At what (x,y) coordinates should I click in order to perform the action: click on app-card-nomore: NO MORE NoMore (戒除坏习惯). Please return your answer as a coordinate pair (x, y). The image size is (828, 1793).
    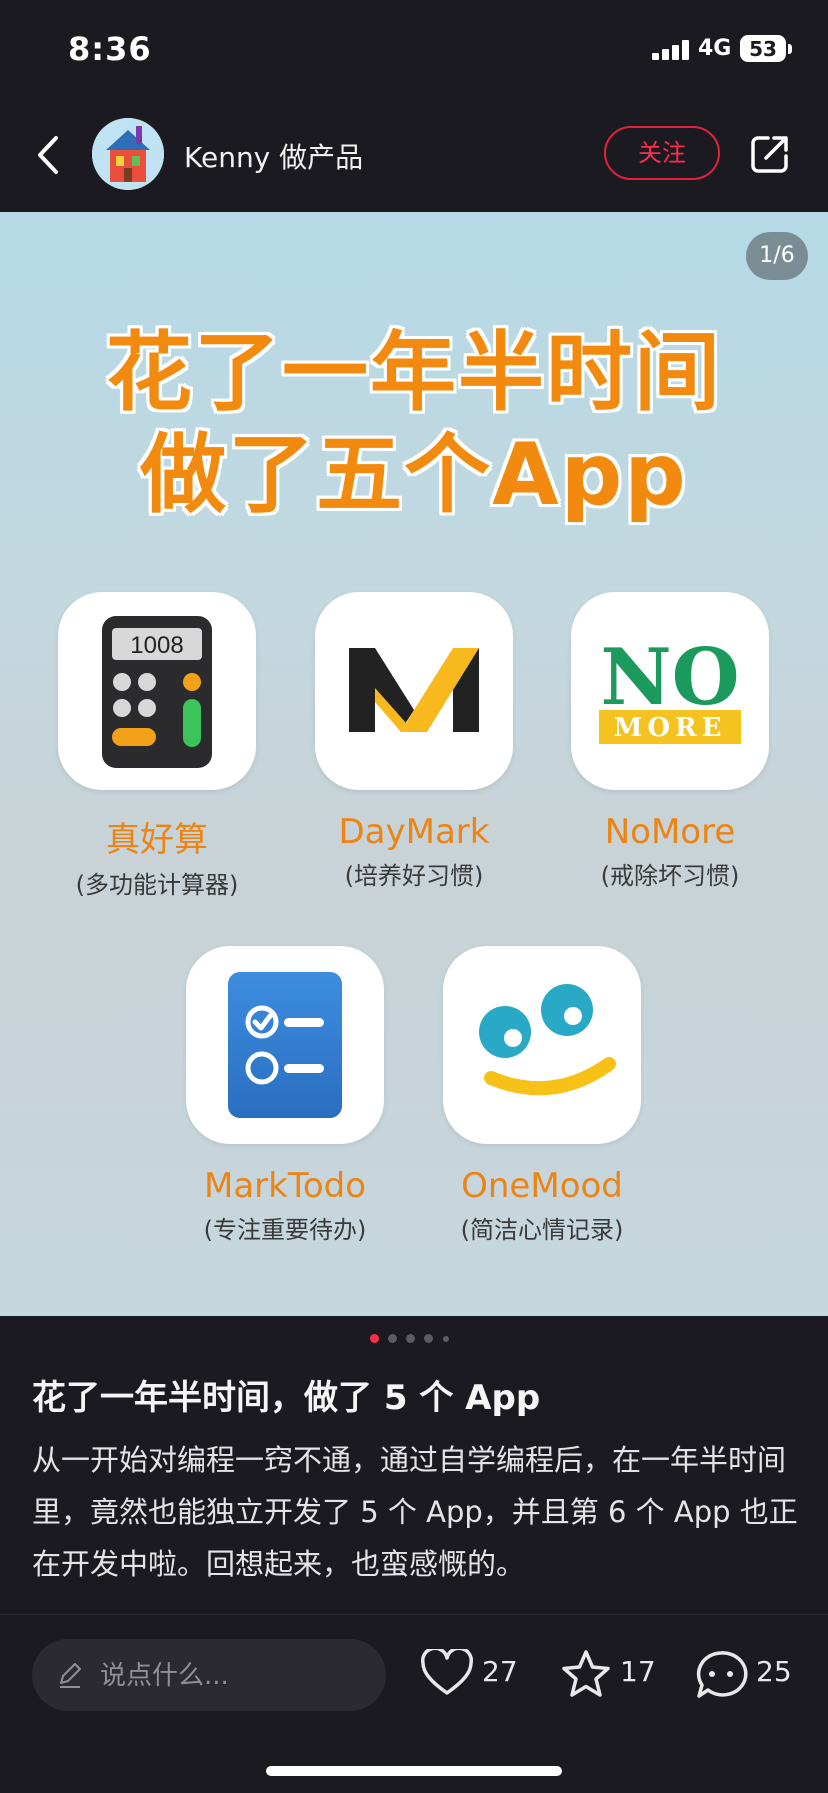
    Looking at the image, I should click on (670, 741).